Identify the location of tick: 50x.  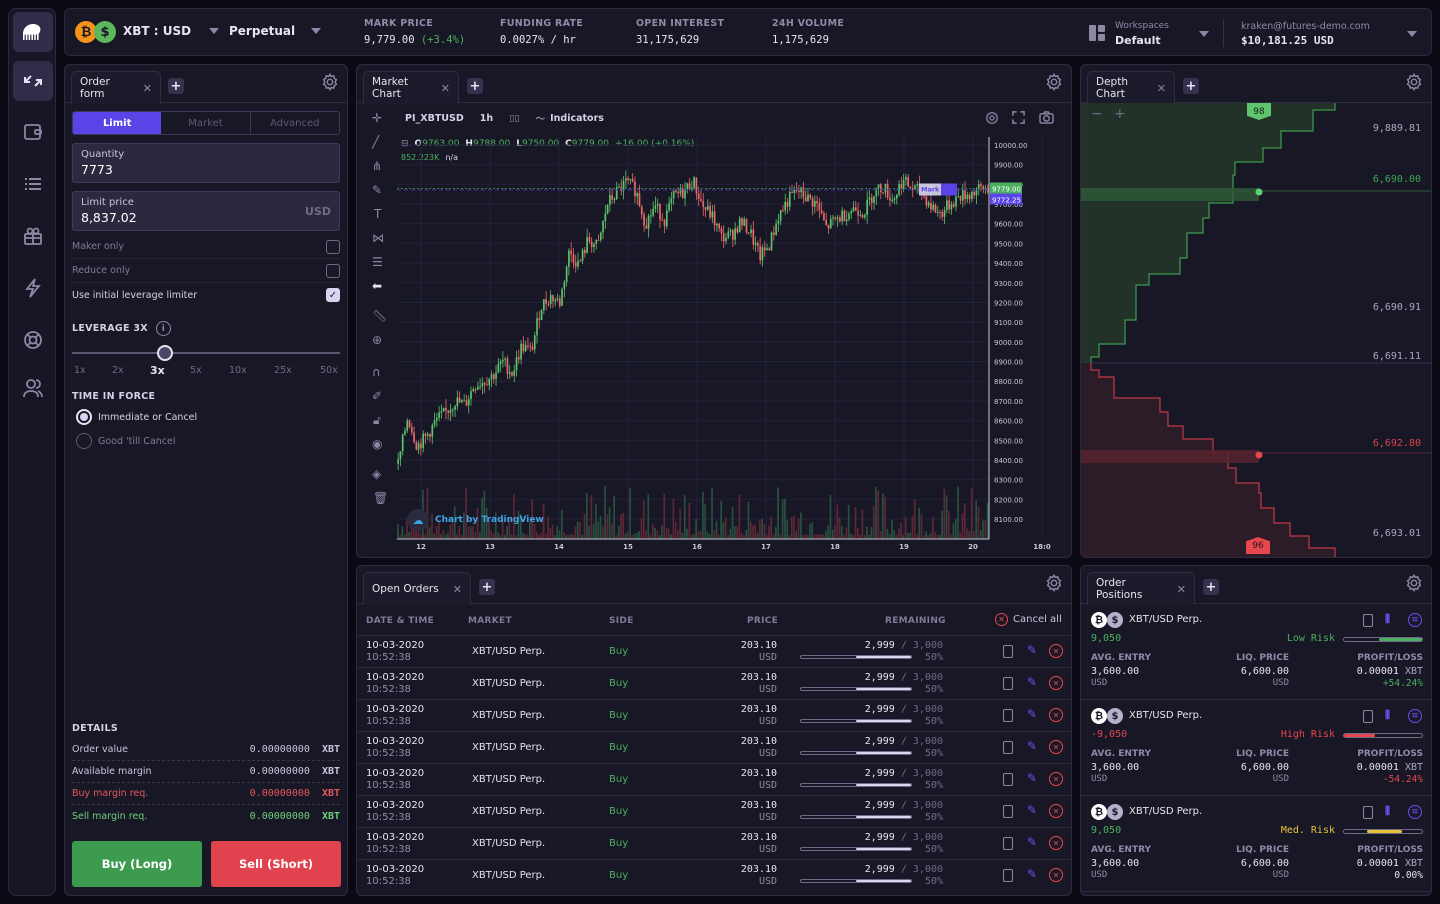
(329, 370).